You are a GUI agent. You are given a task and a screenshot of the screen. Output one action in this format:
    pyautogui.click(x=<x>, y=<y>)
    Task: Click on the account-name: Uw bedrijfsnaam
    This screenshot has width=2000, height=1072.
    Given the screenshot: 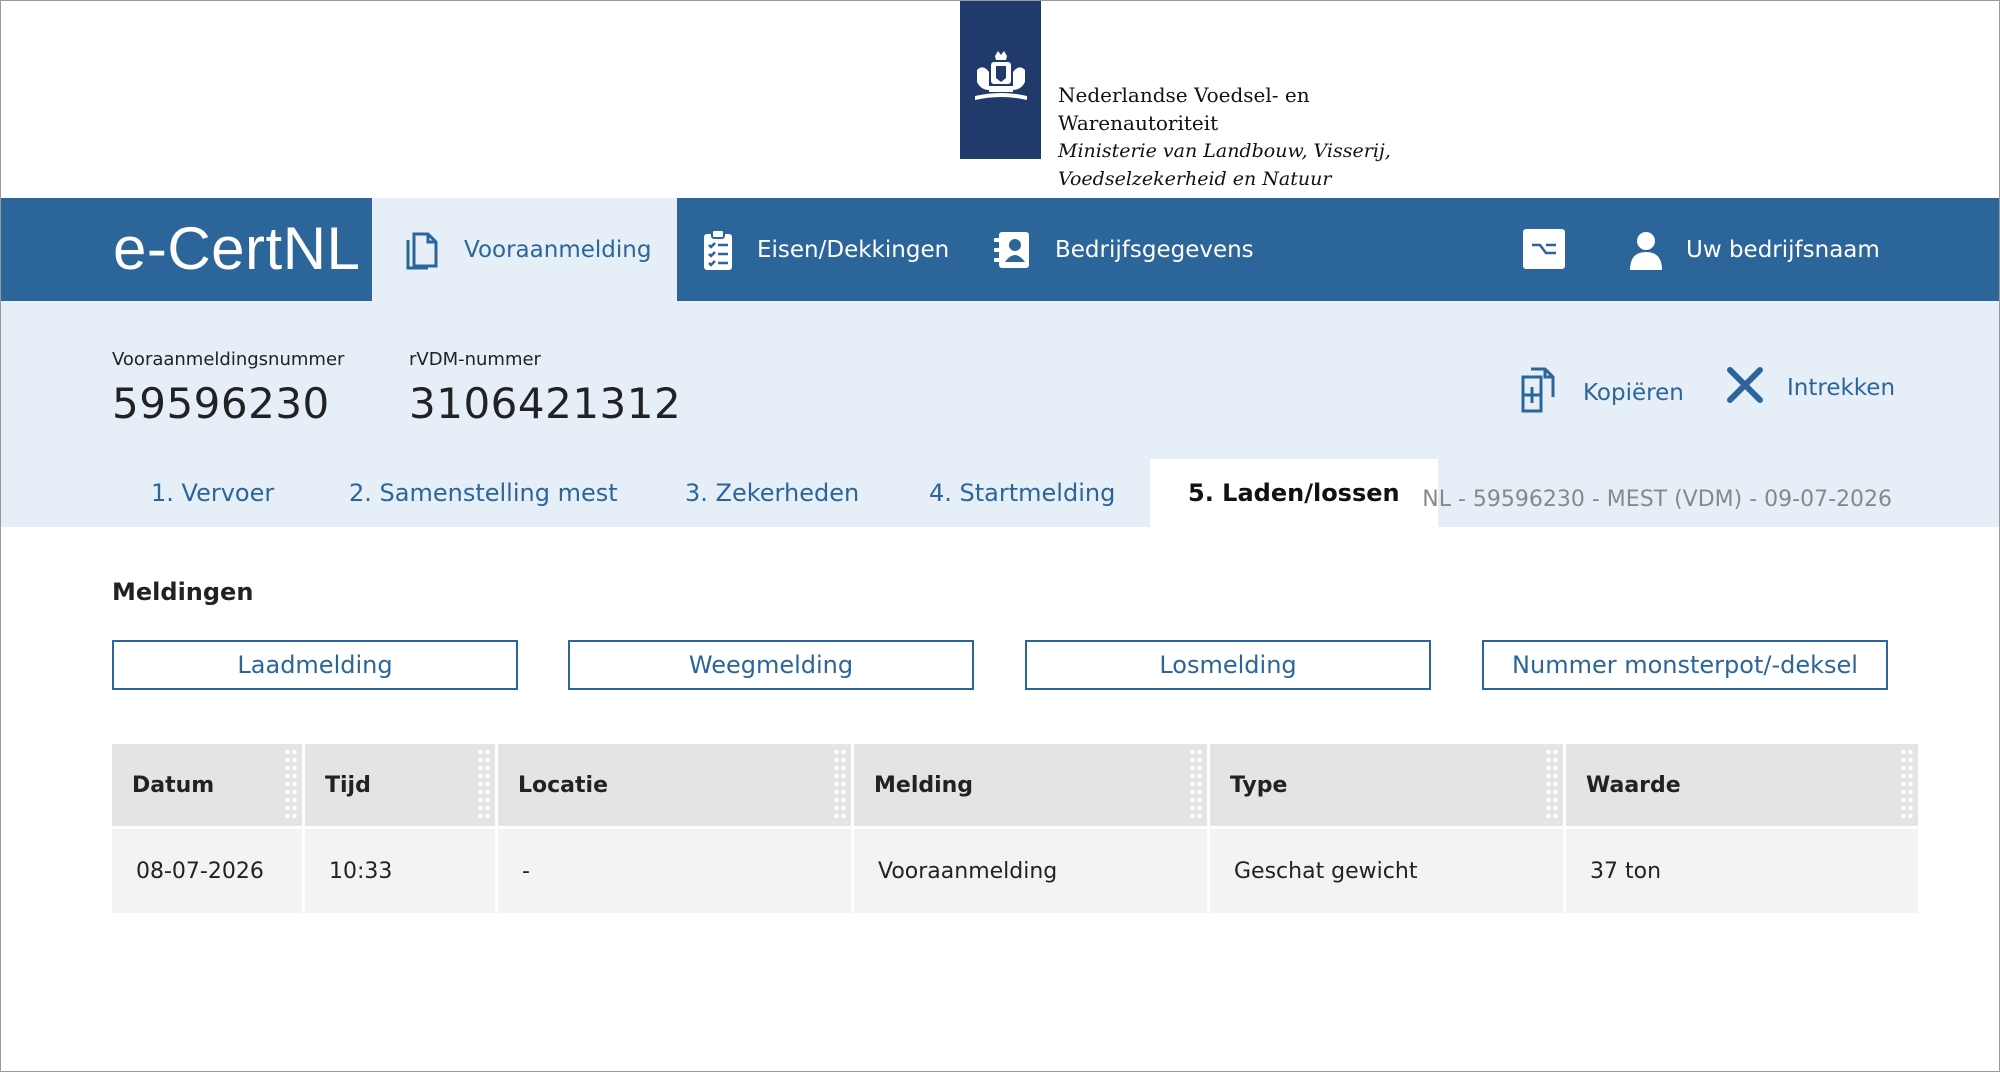 What is the action you would take?
    pyautogui.click(x=1783, y=249)
    